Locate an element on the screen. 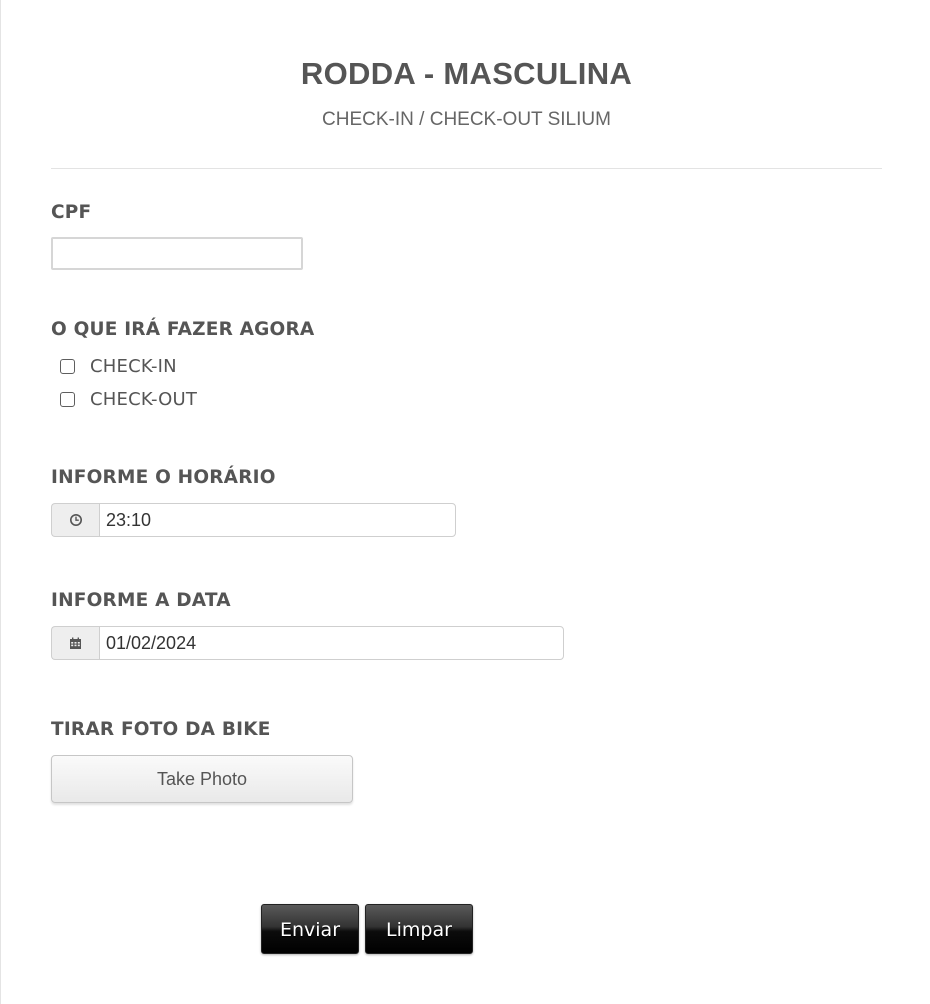 This screenshot has width=930, height=1004. action-label: O QUE IRÁ FAZER AGORA is located at coordinates (183, 329).